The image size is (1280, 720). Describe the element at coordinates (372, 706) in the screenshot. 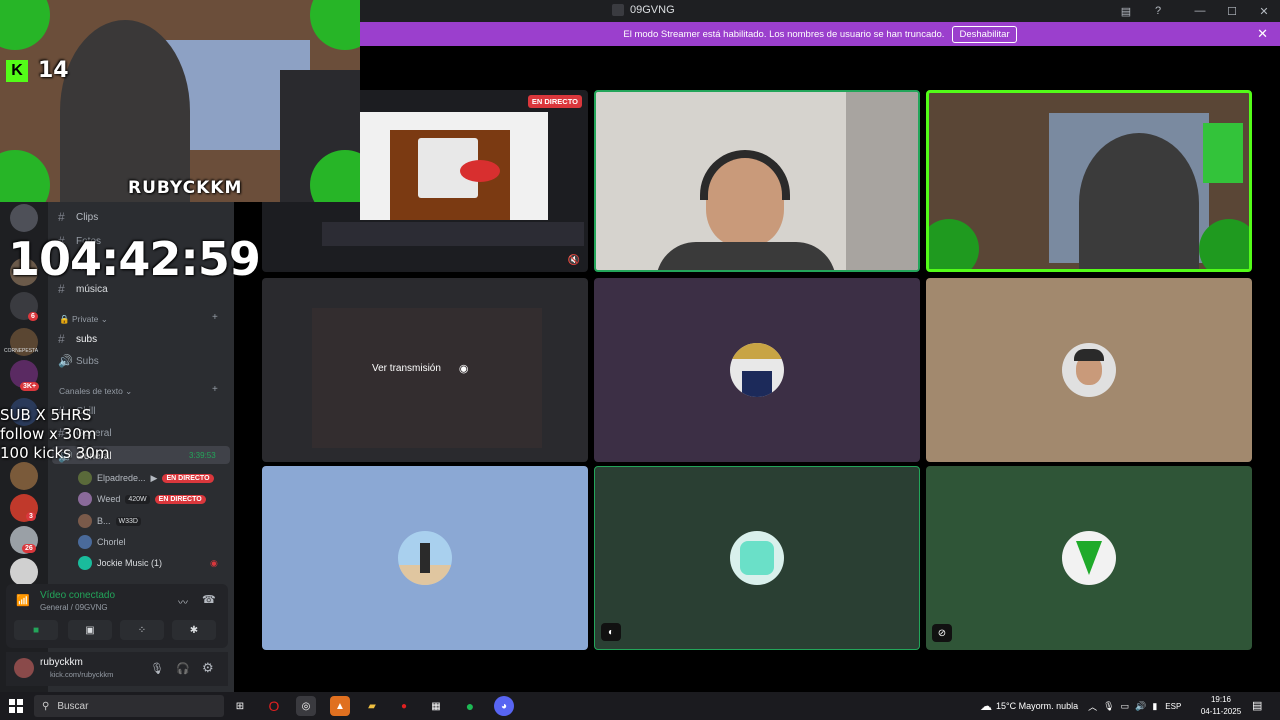

I see `folder-icon: ▰` at that location.